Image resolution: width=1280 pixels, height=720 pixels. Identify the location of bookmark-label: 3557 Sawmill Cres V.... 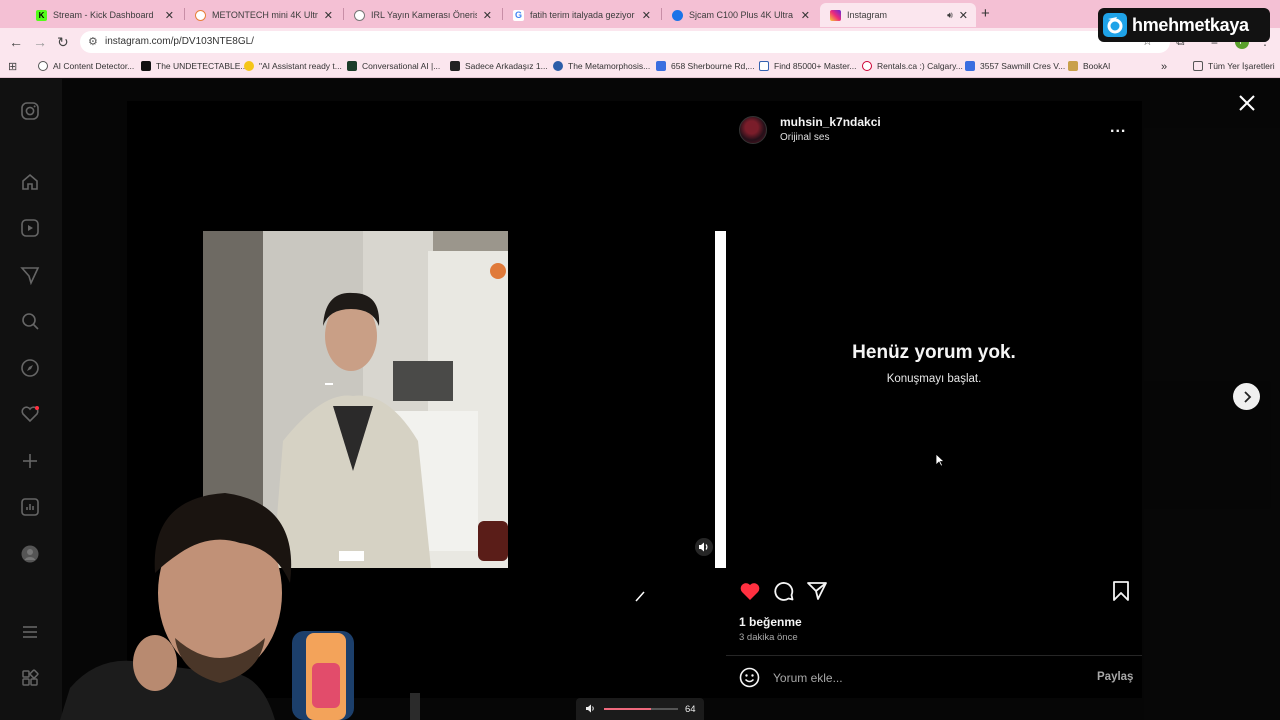
(1023, 66).